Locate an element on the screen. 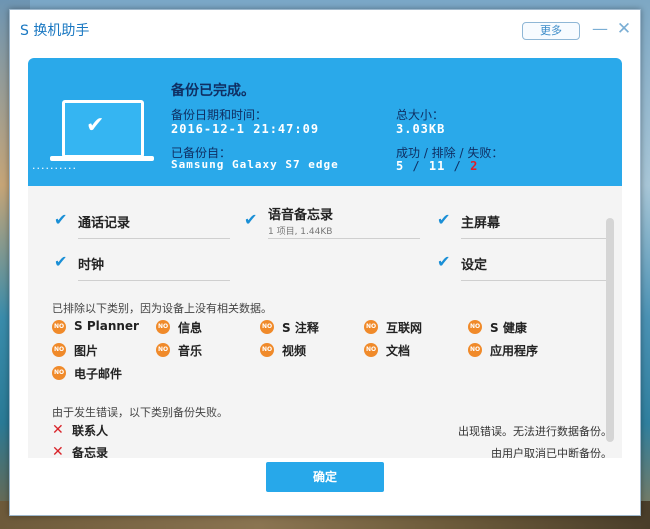  failed-item: ✕ 联系人 出现错误。无法进行数据备份。 is located at coordinates (332, 430).